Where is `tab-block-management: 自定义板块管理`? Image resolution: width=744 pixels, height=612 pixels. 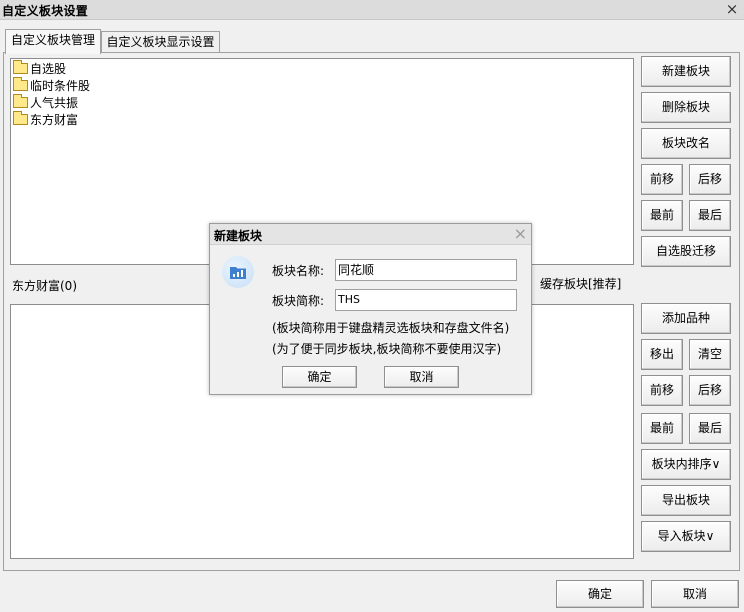 tab-block-management: 自定义板块管理 is located at coordinates (53, 41).